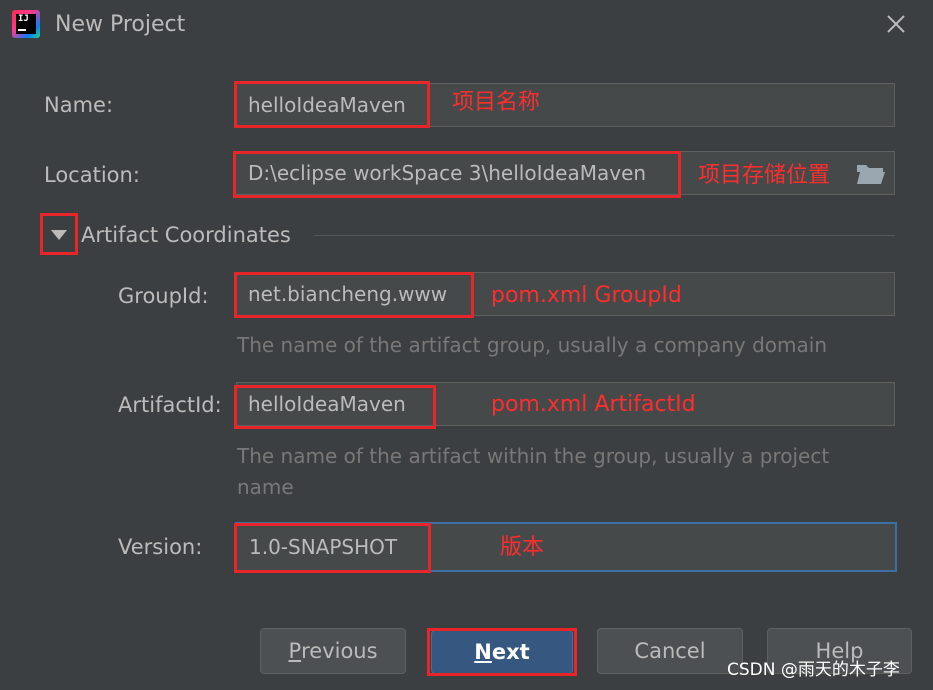 This screenshot has width=933, height=690. I want to click on version-highlight-box, so click(332, 548).